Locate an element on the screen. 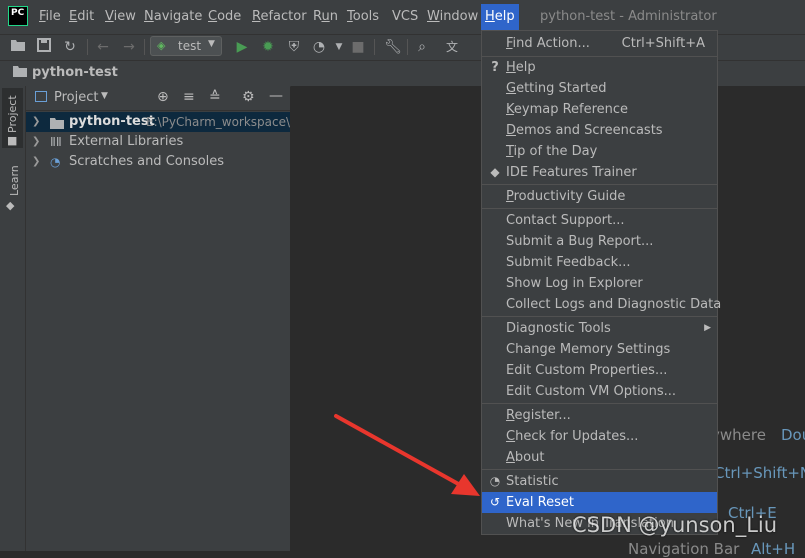 The width and height of the screenshot is (805, 558). search-icon: ⌕ is located at coordinates (422, 47).